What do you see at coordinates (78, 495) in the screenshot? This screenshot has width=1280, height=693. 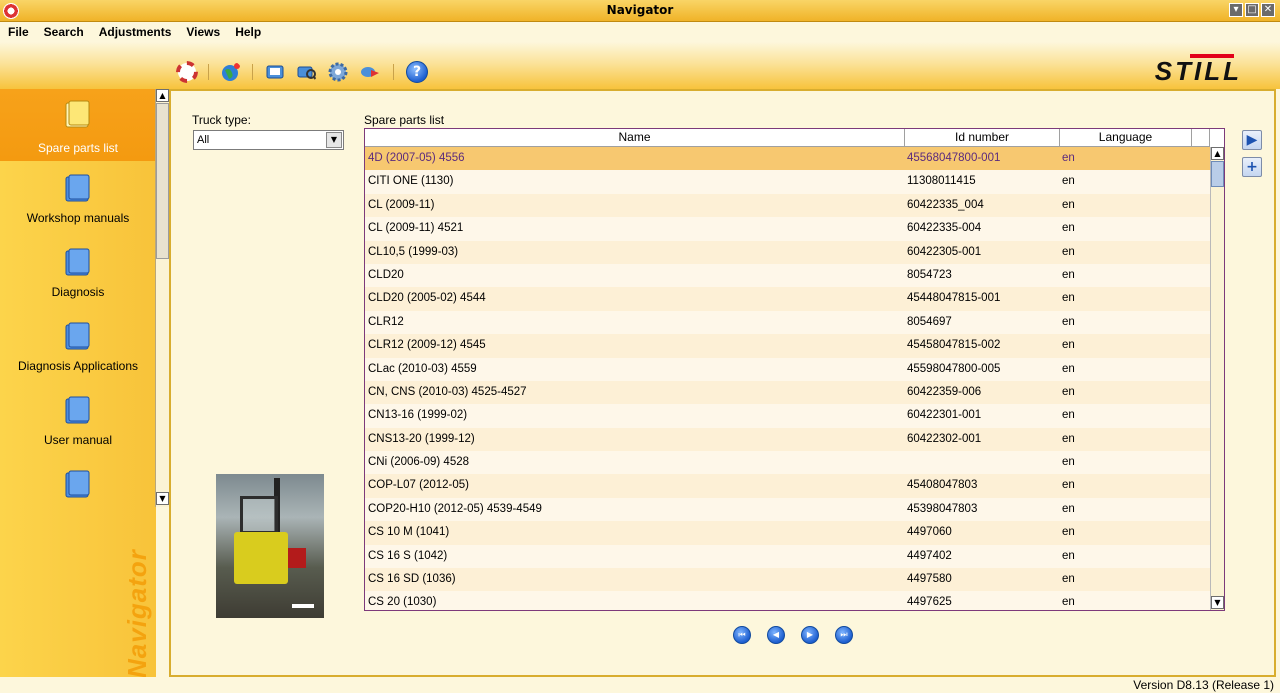 I see `sidebar-item-more` at bounding box center [78, 495].